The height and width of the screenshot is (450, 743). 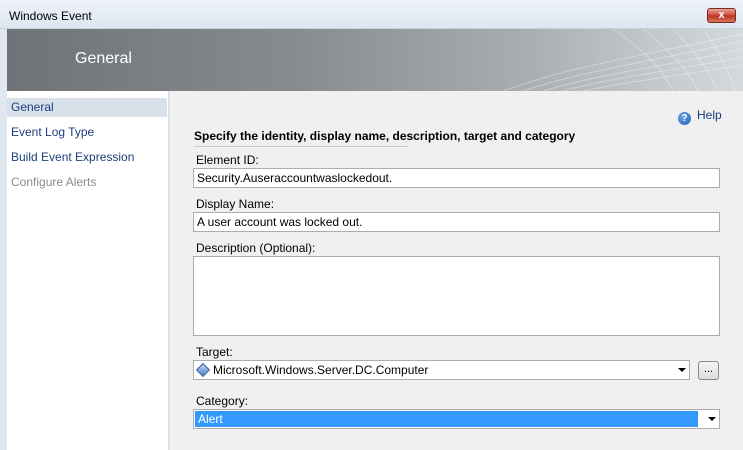 What do you see at coordinates (375, 60) in the screenshot?
I see `header-banner: General` at bounding box center [375, 60].